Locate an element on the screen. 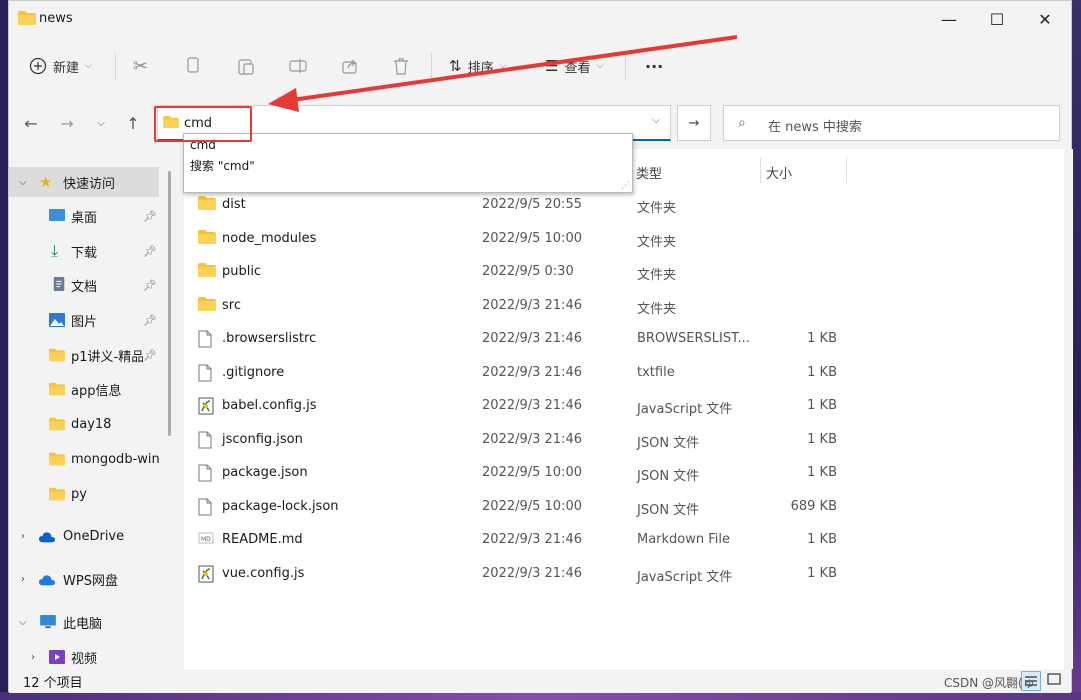  paste-icon is located at coordinates (246, 67).